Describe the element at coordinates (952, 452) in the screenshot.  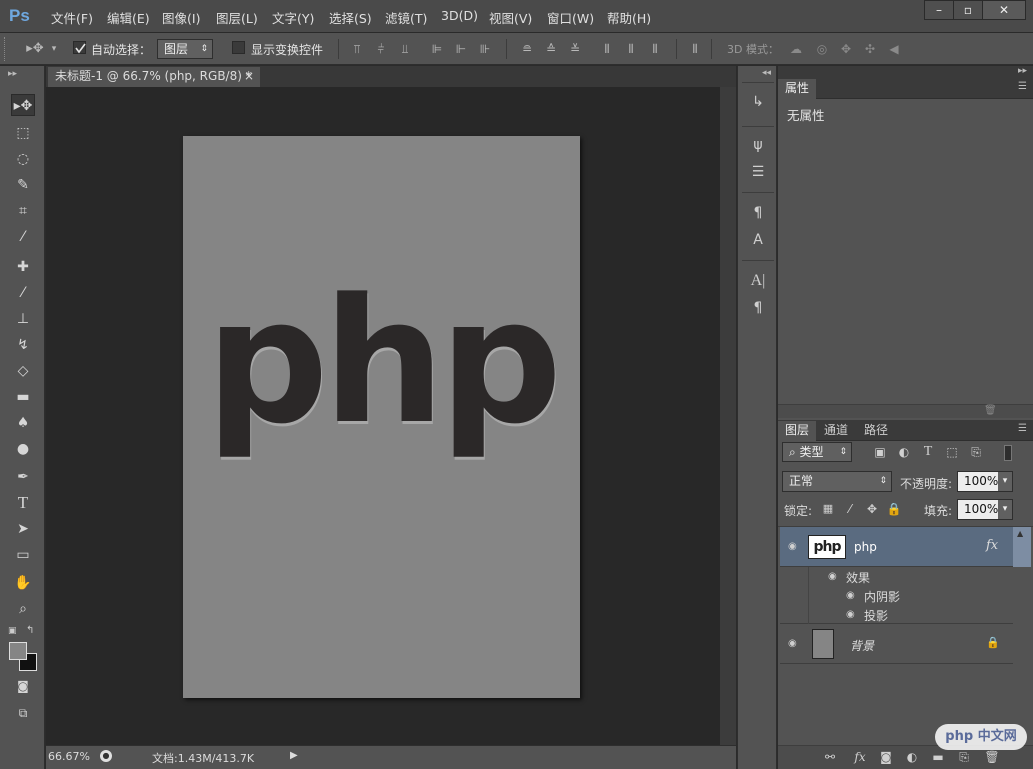
I see `filter-shape-icon: ⬚` at that location.